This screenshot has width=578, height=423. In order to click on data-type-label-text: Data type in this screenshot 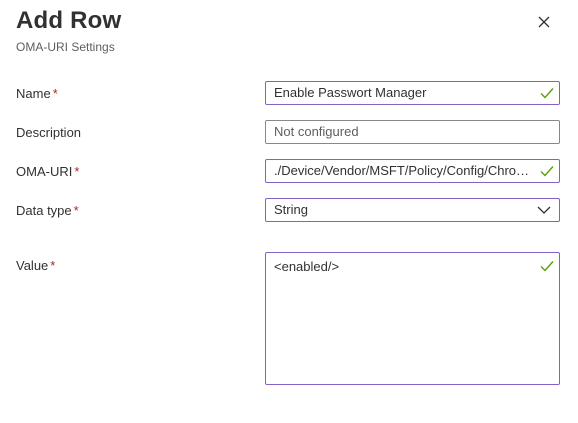, I will do `click(44, 210)`.